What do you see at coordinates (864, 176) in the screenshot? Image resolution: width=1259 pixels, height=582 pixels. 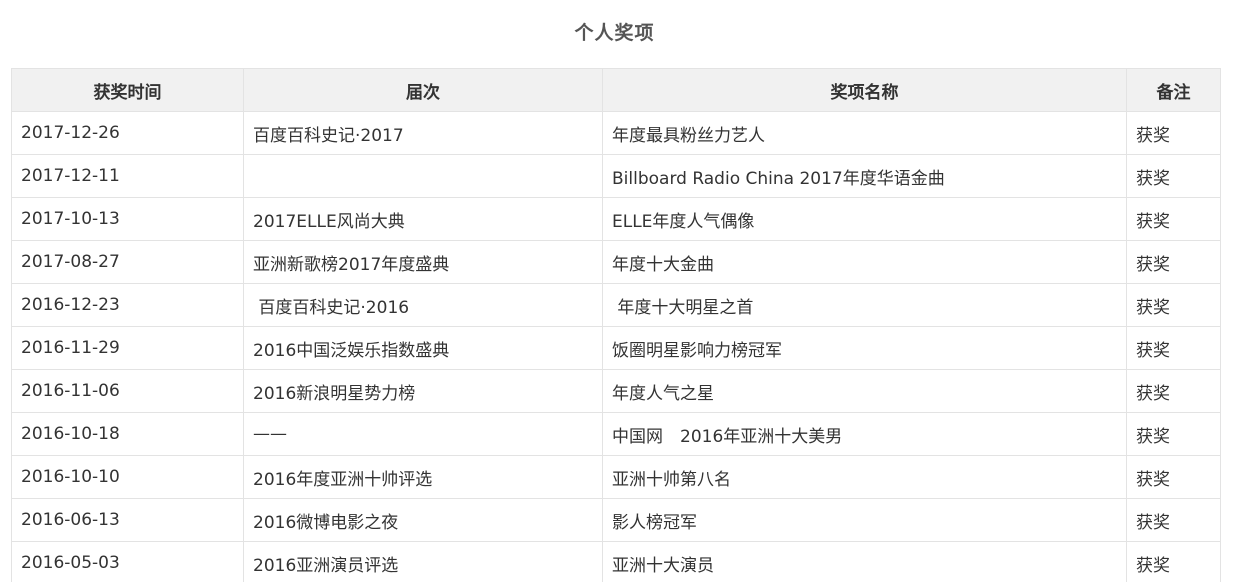 I see `cell-award: Billboard Radio China 2017年度华语金曲` at bounding box center [864, 176].